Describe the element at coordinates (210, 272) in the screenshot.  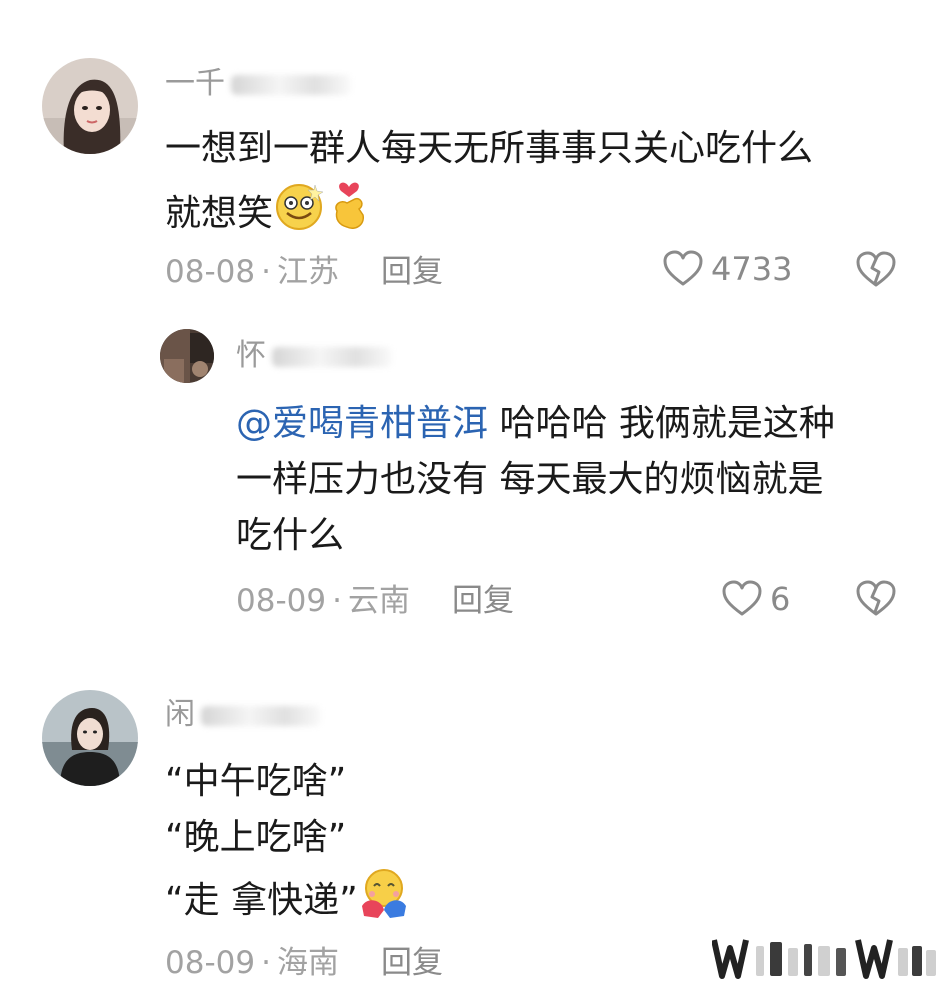
I see `comment-date: 08-08` at that location.